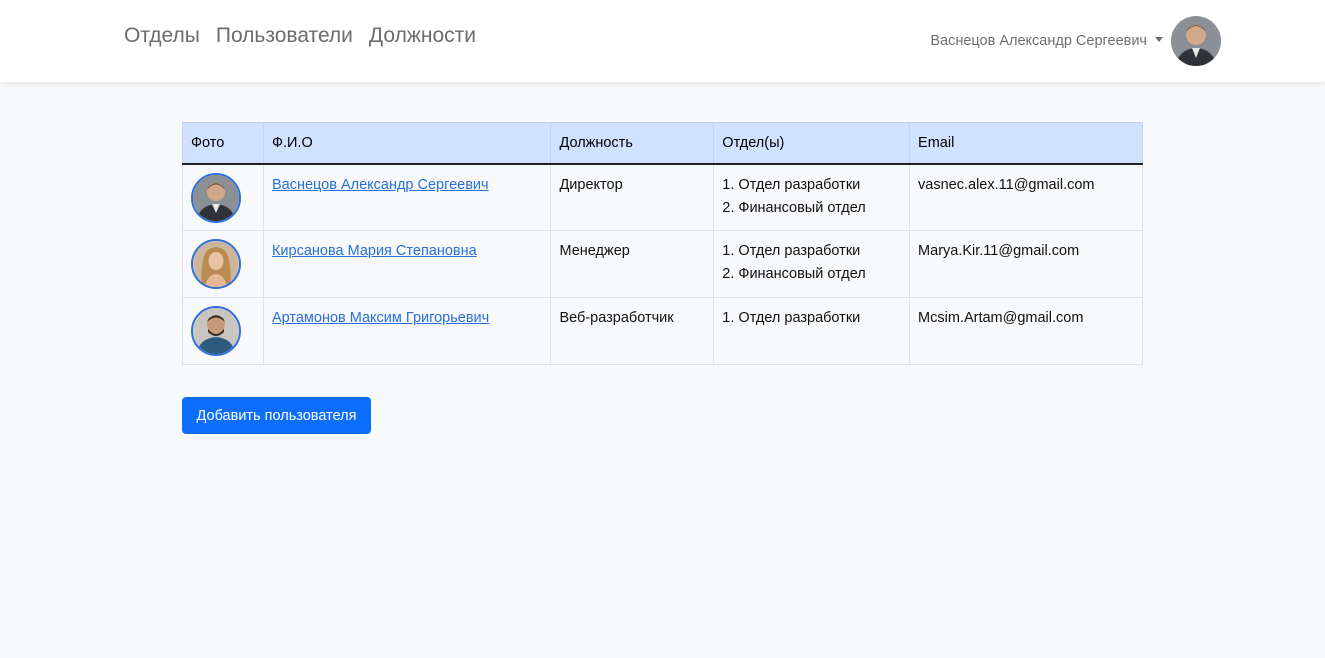 This screenshot has height=658, width=1325. I want to click on nav-link-users: Пользователи, so click(284, 36).